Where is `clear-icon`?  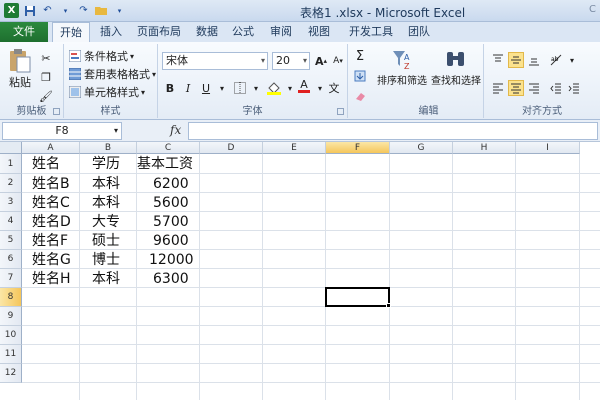 clear-icon is located at coordinates (360, 96).